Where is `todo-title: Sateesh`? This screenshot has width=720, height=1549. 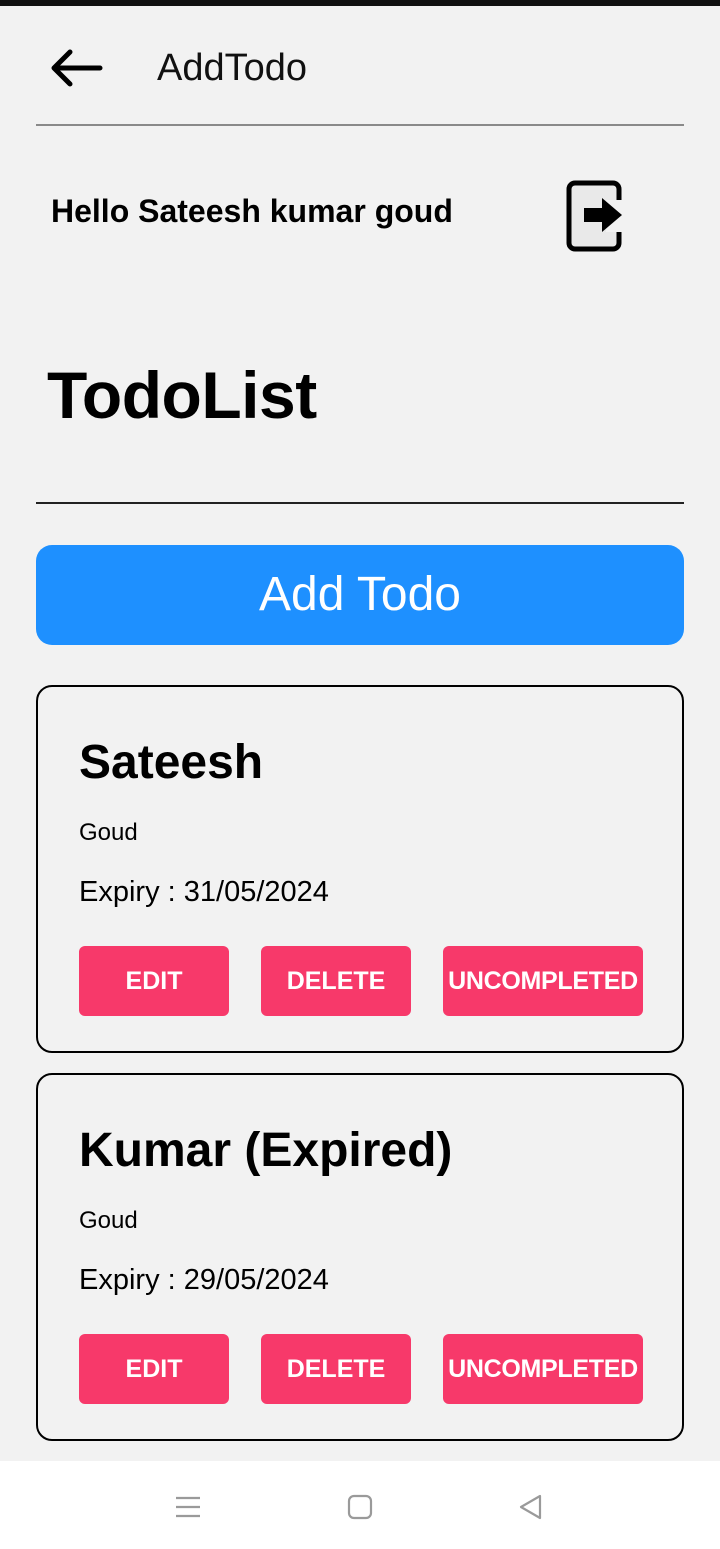
todo-title: Sateesh is located at coordinates (171, 762).